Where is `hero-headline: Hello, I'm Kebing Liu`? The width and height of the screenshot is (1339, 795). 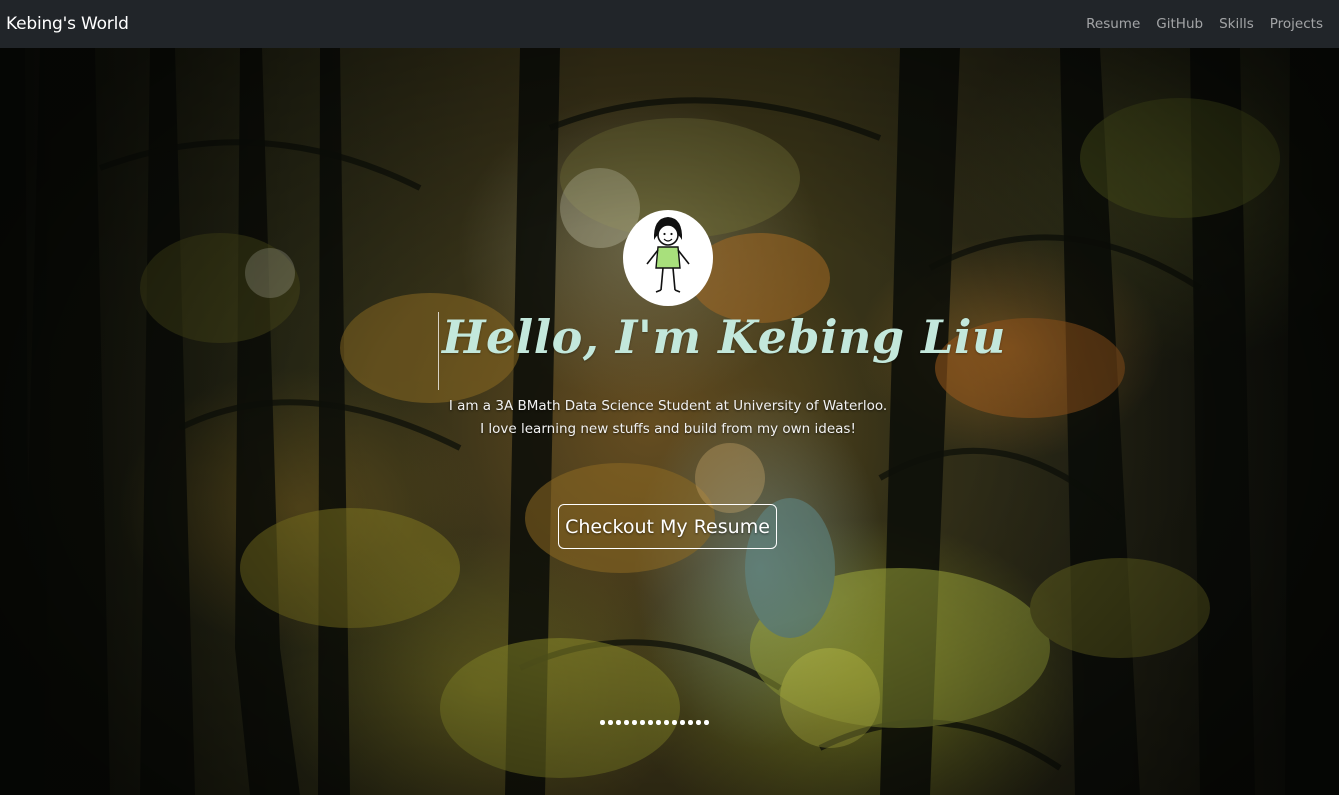
hero-headline: Hello, I'm Kebing Liu is located at coordinates (724, 337).